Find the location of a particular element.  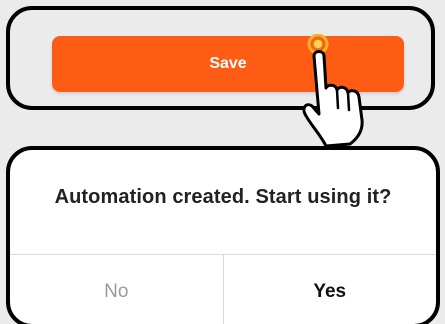

no-button: No is located at coordinates (117, 289).